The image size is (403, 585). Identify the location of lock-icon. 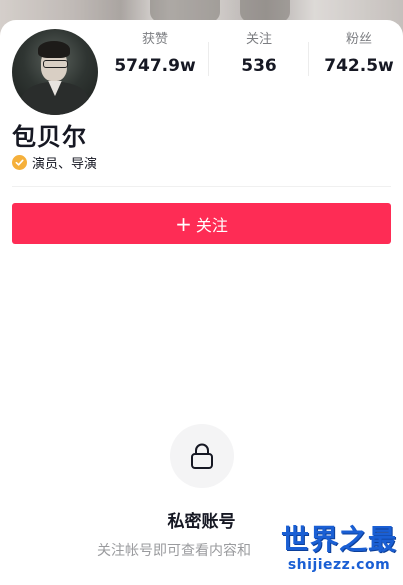
(202, 456).